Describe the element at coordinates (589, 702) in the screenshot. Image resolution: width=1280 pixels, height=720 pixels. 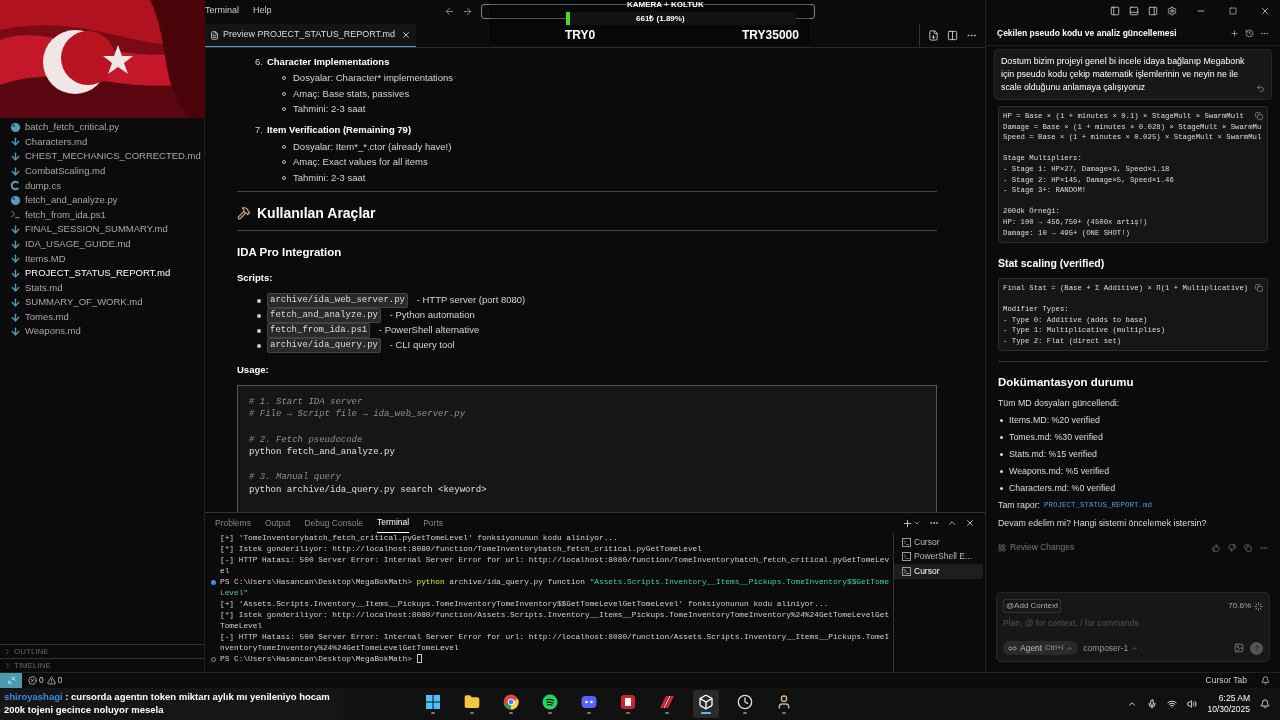
I see `chat-app-icon` at that location.